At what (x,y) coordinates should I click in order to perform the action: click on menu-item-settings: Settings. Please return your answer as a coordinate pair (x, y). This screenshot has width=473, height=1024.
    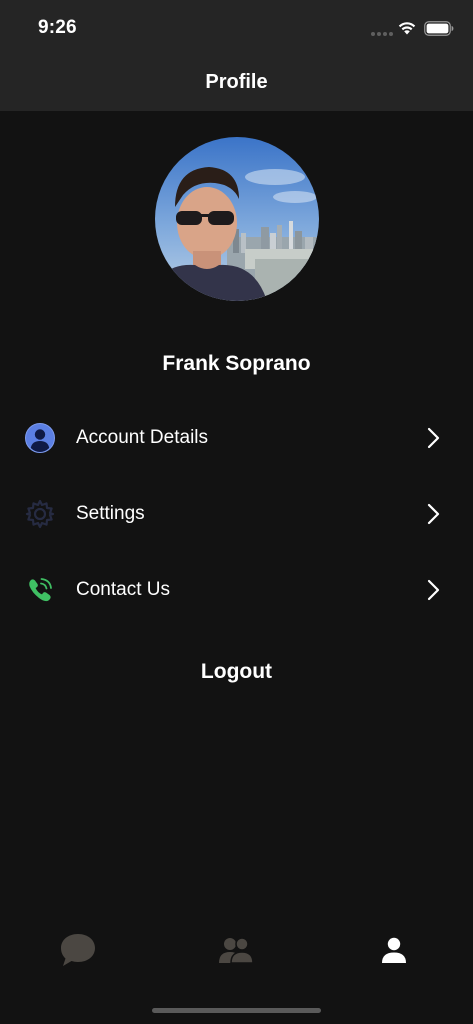
    Looking at the image, I should click on (236, 514).